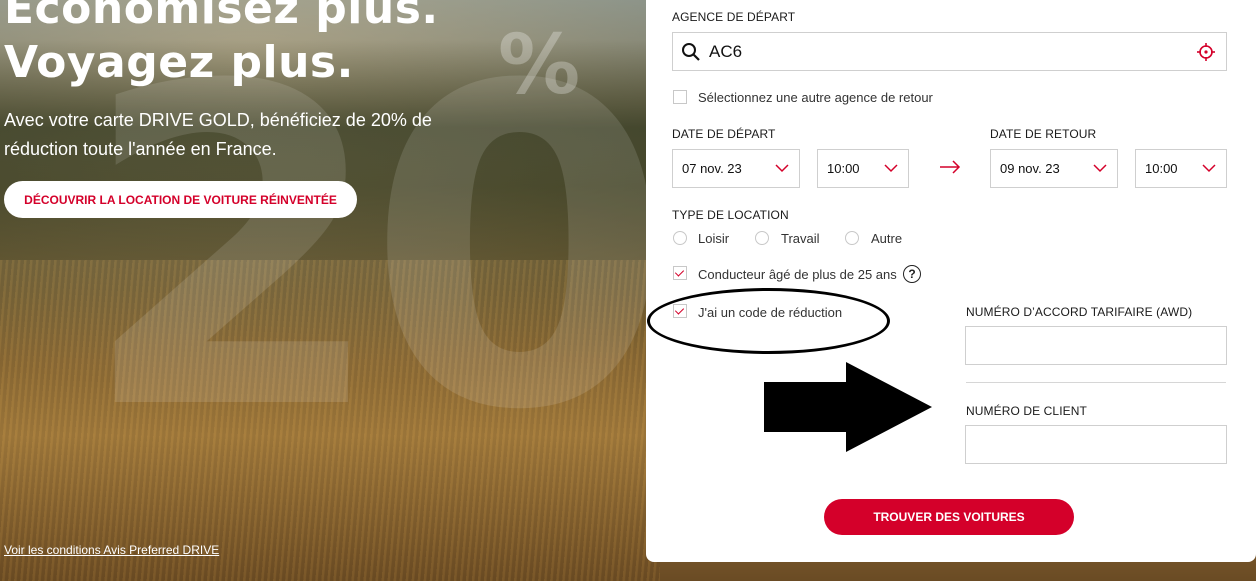 The height and width of the screenshot is (581, 1256). Describe the element at coordinates (1161, 168) in the screenshot. I see `return-time-value: 10:00` at that location.